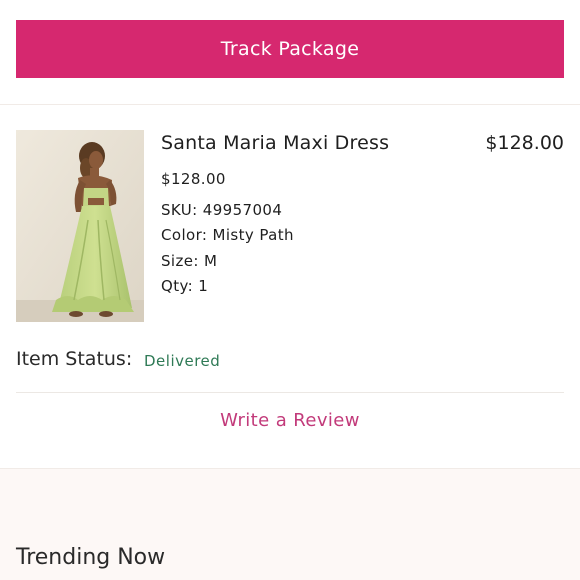 The height and width of the screenshot is (580, 580). I want to click on line-total-price: $128.00, so click(524, 143).